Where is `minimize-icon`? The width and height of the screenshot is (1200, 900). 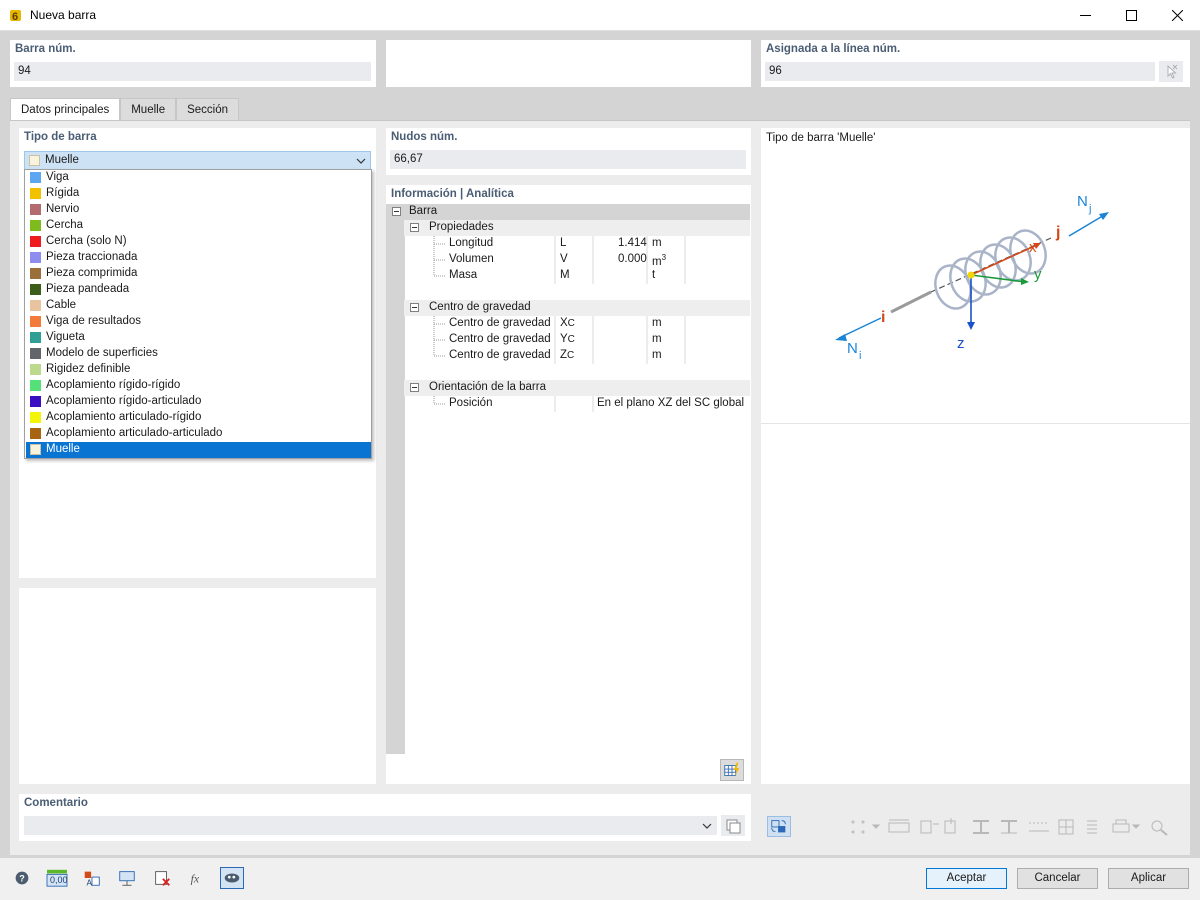 minimize-icon is located at coordinates (1085, 15).